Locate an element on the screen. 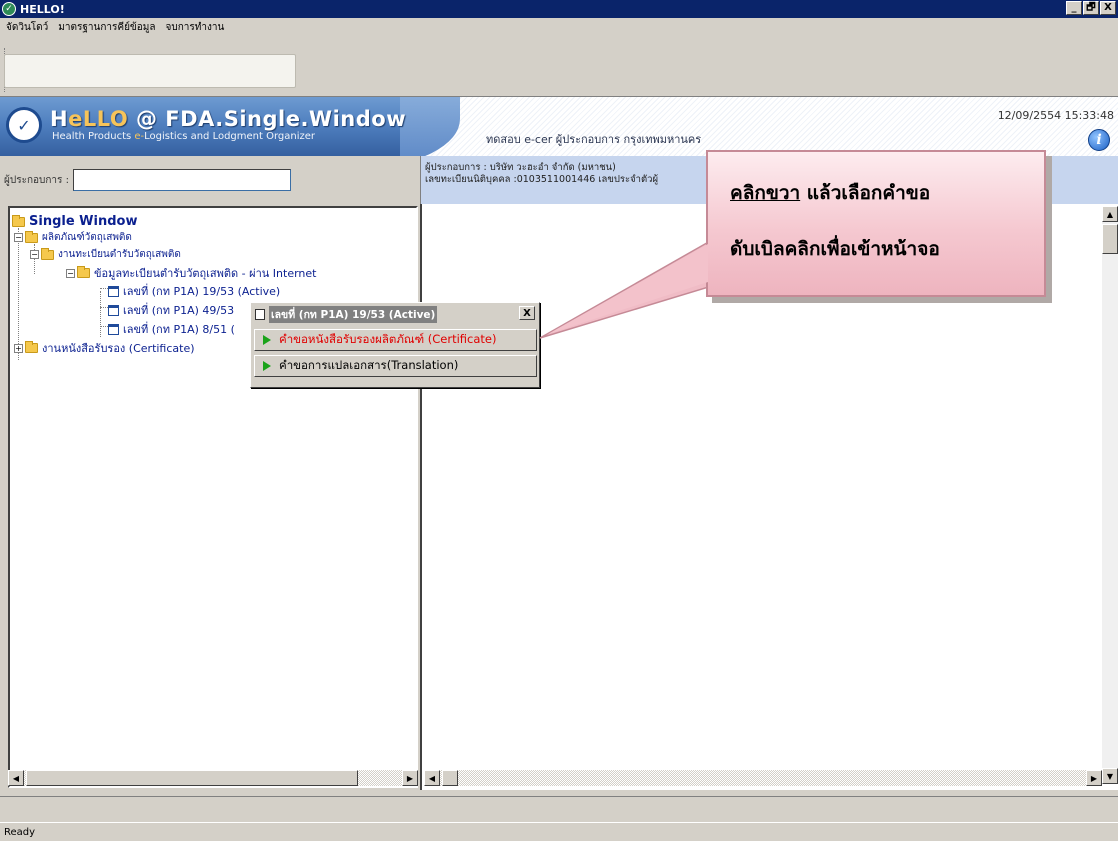 Image resolution: width=1118 pixels, height=841 pixels. brand-title-rest: @ FDA.Single.Window is located at coordinates (267, 119).